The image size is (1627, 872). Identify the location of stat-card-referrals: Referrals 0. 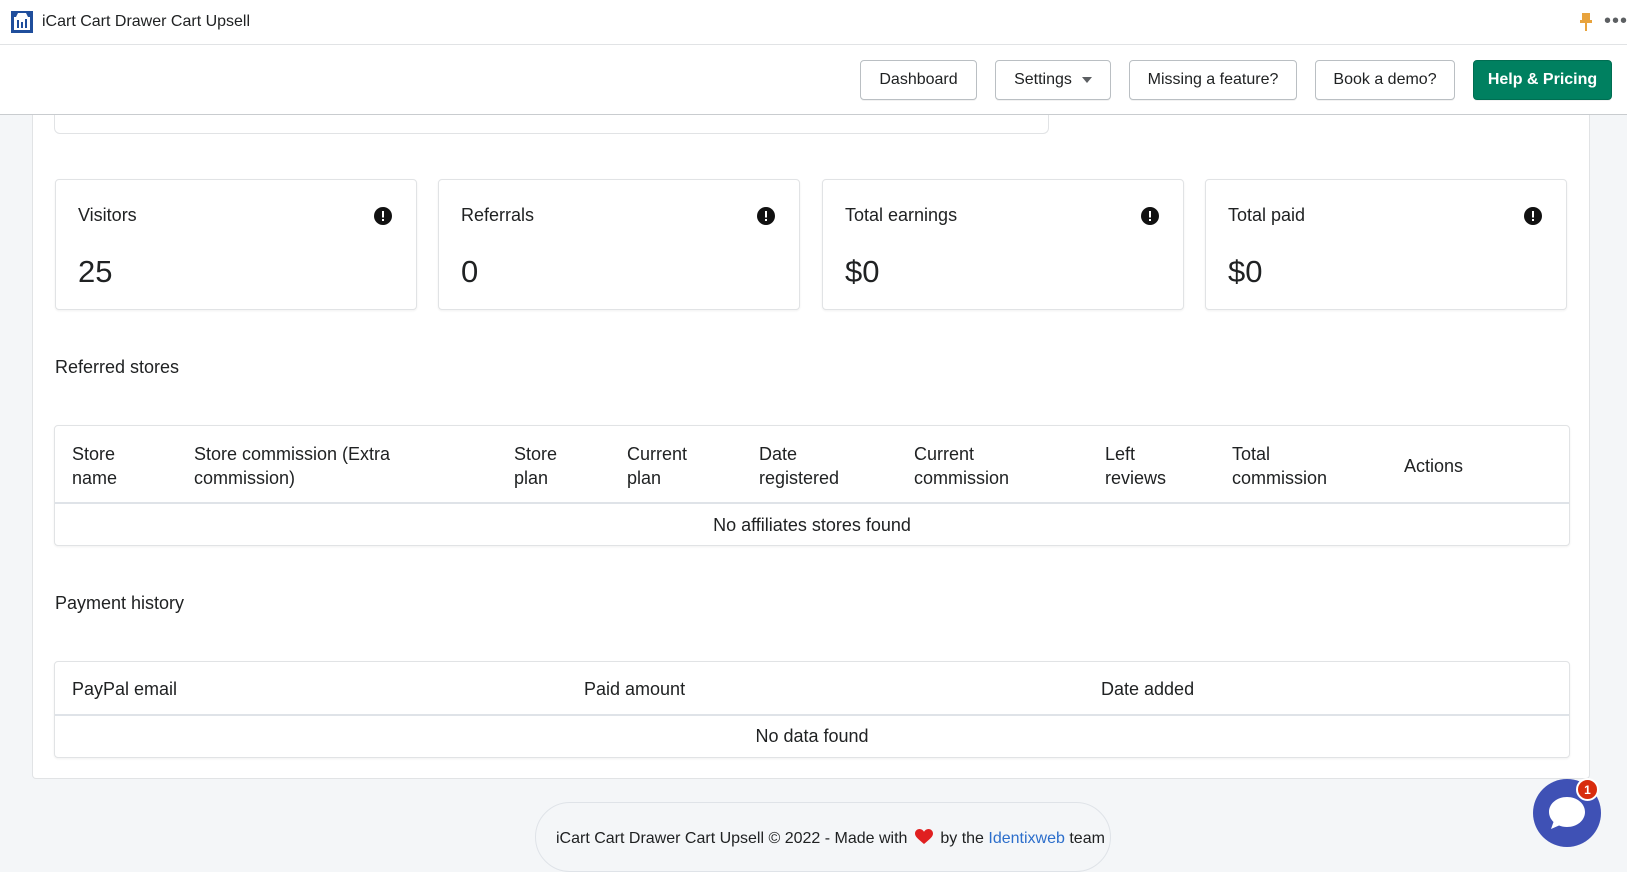
(619, 244).